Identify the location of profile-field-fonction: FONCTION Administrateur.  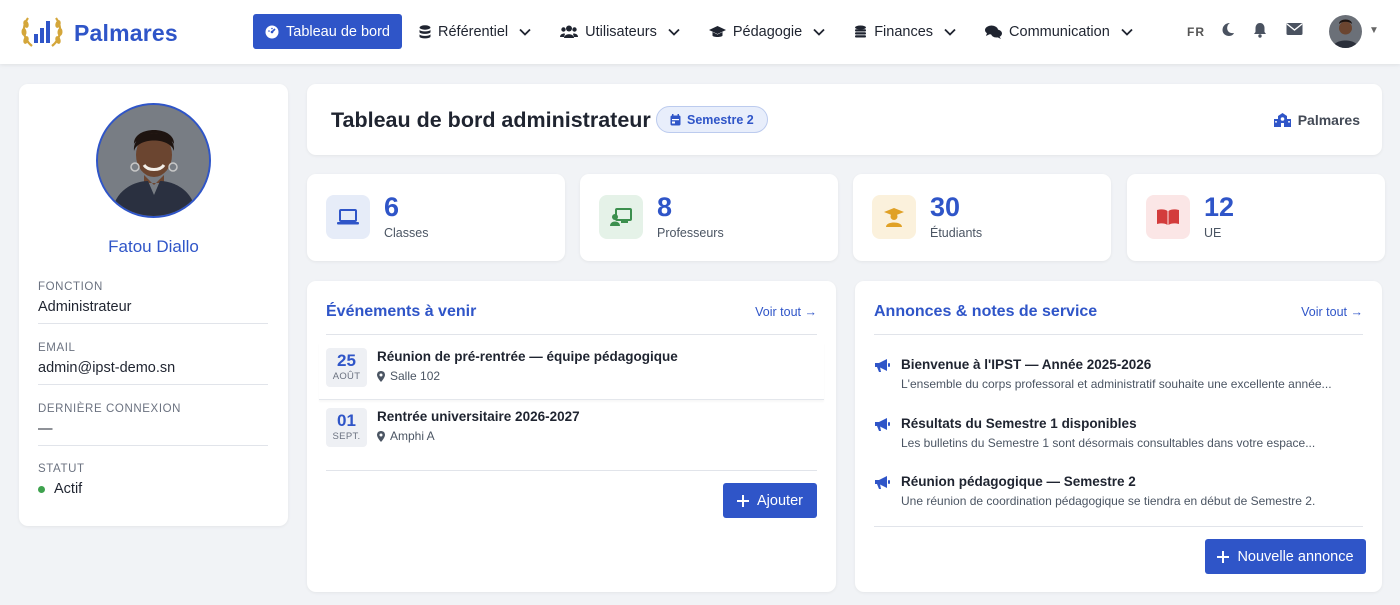
(153, 302).